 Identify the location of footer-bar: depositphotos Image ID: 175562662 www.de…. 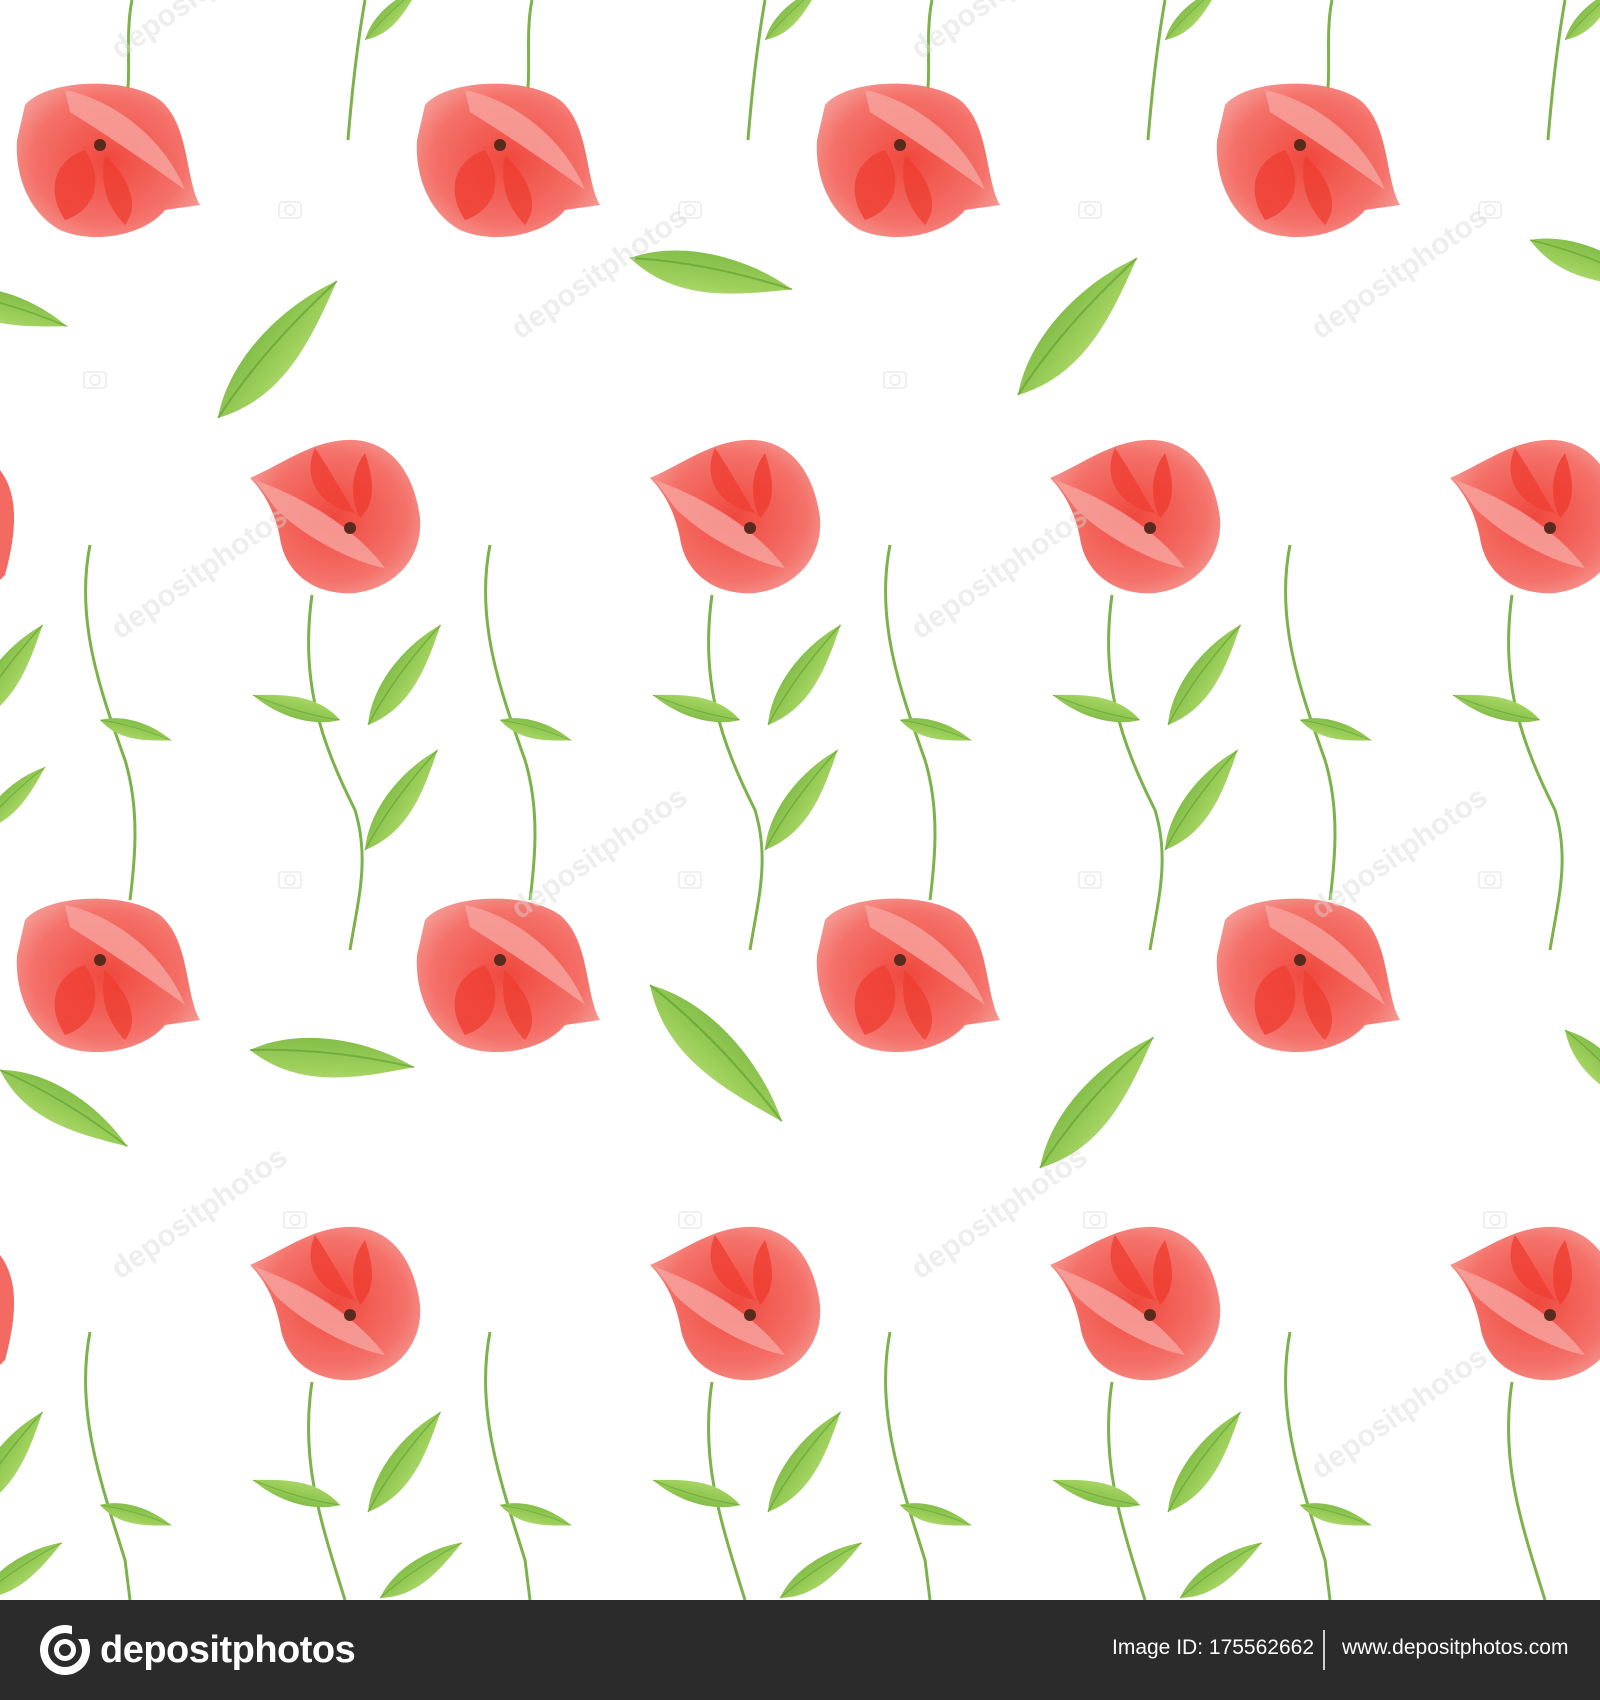
(800, 1650).